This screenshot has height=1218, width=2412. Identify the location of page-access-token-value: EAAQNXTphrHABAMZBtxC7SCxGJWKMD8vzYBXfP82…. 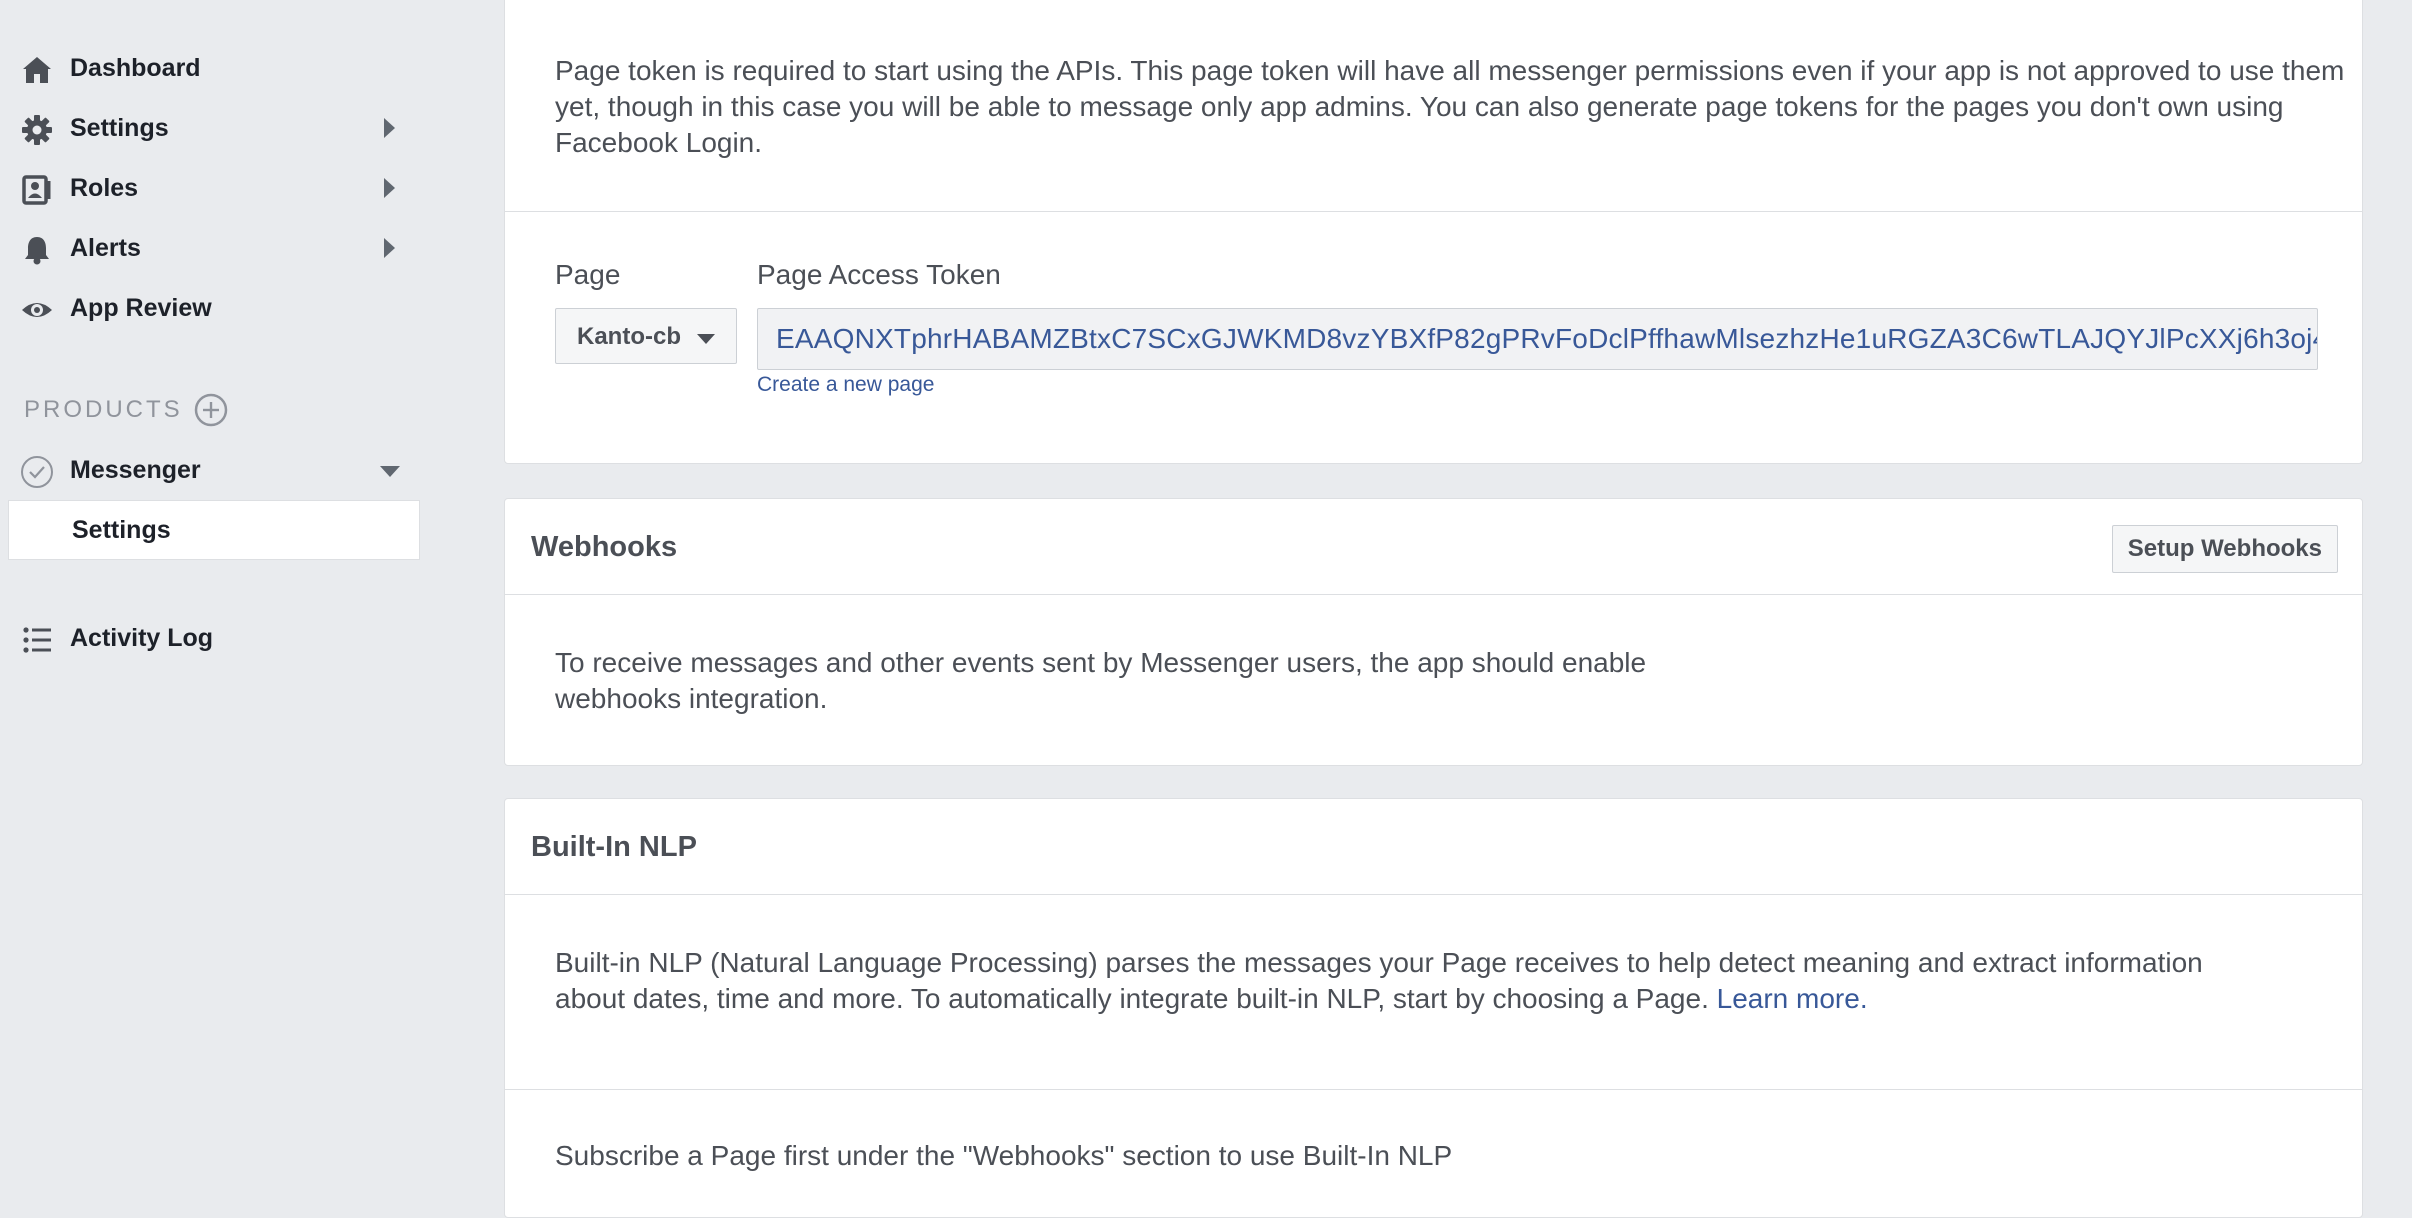
(1547, 338).